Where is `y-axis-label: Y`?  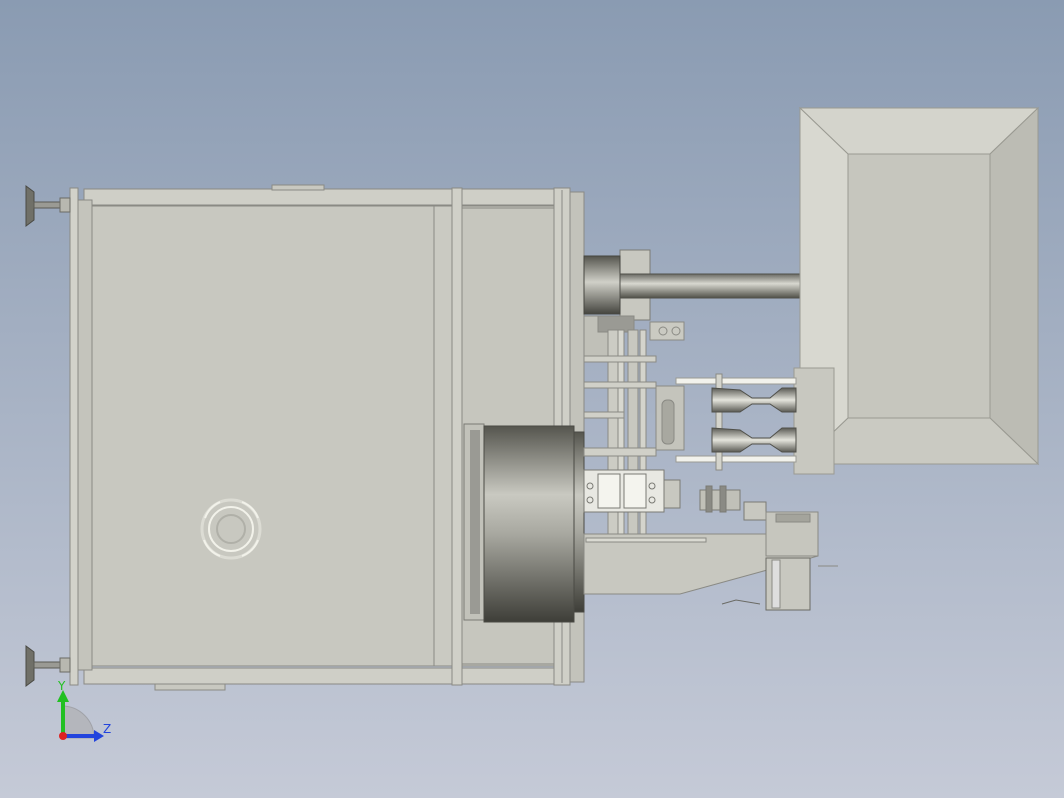
y-axis-label: Y is located at coordinates (61, 686).